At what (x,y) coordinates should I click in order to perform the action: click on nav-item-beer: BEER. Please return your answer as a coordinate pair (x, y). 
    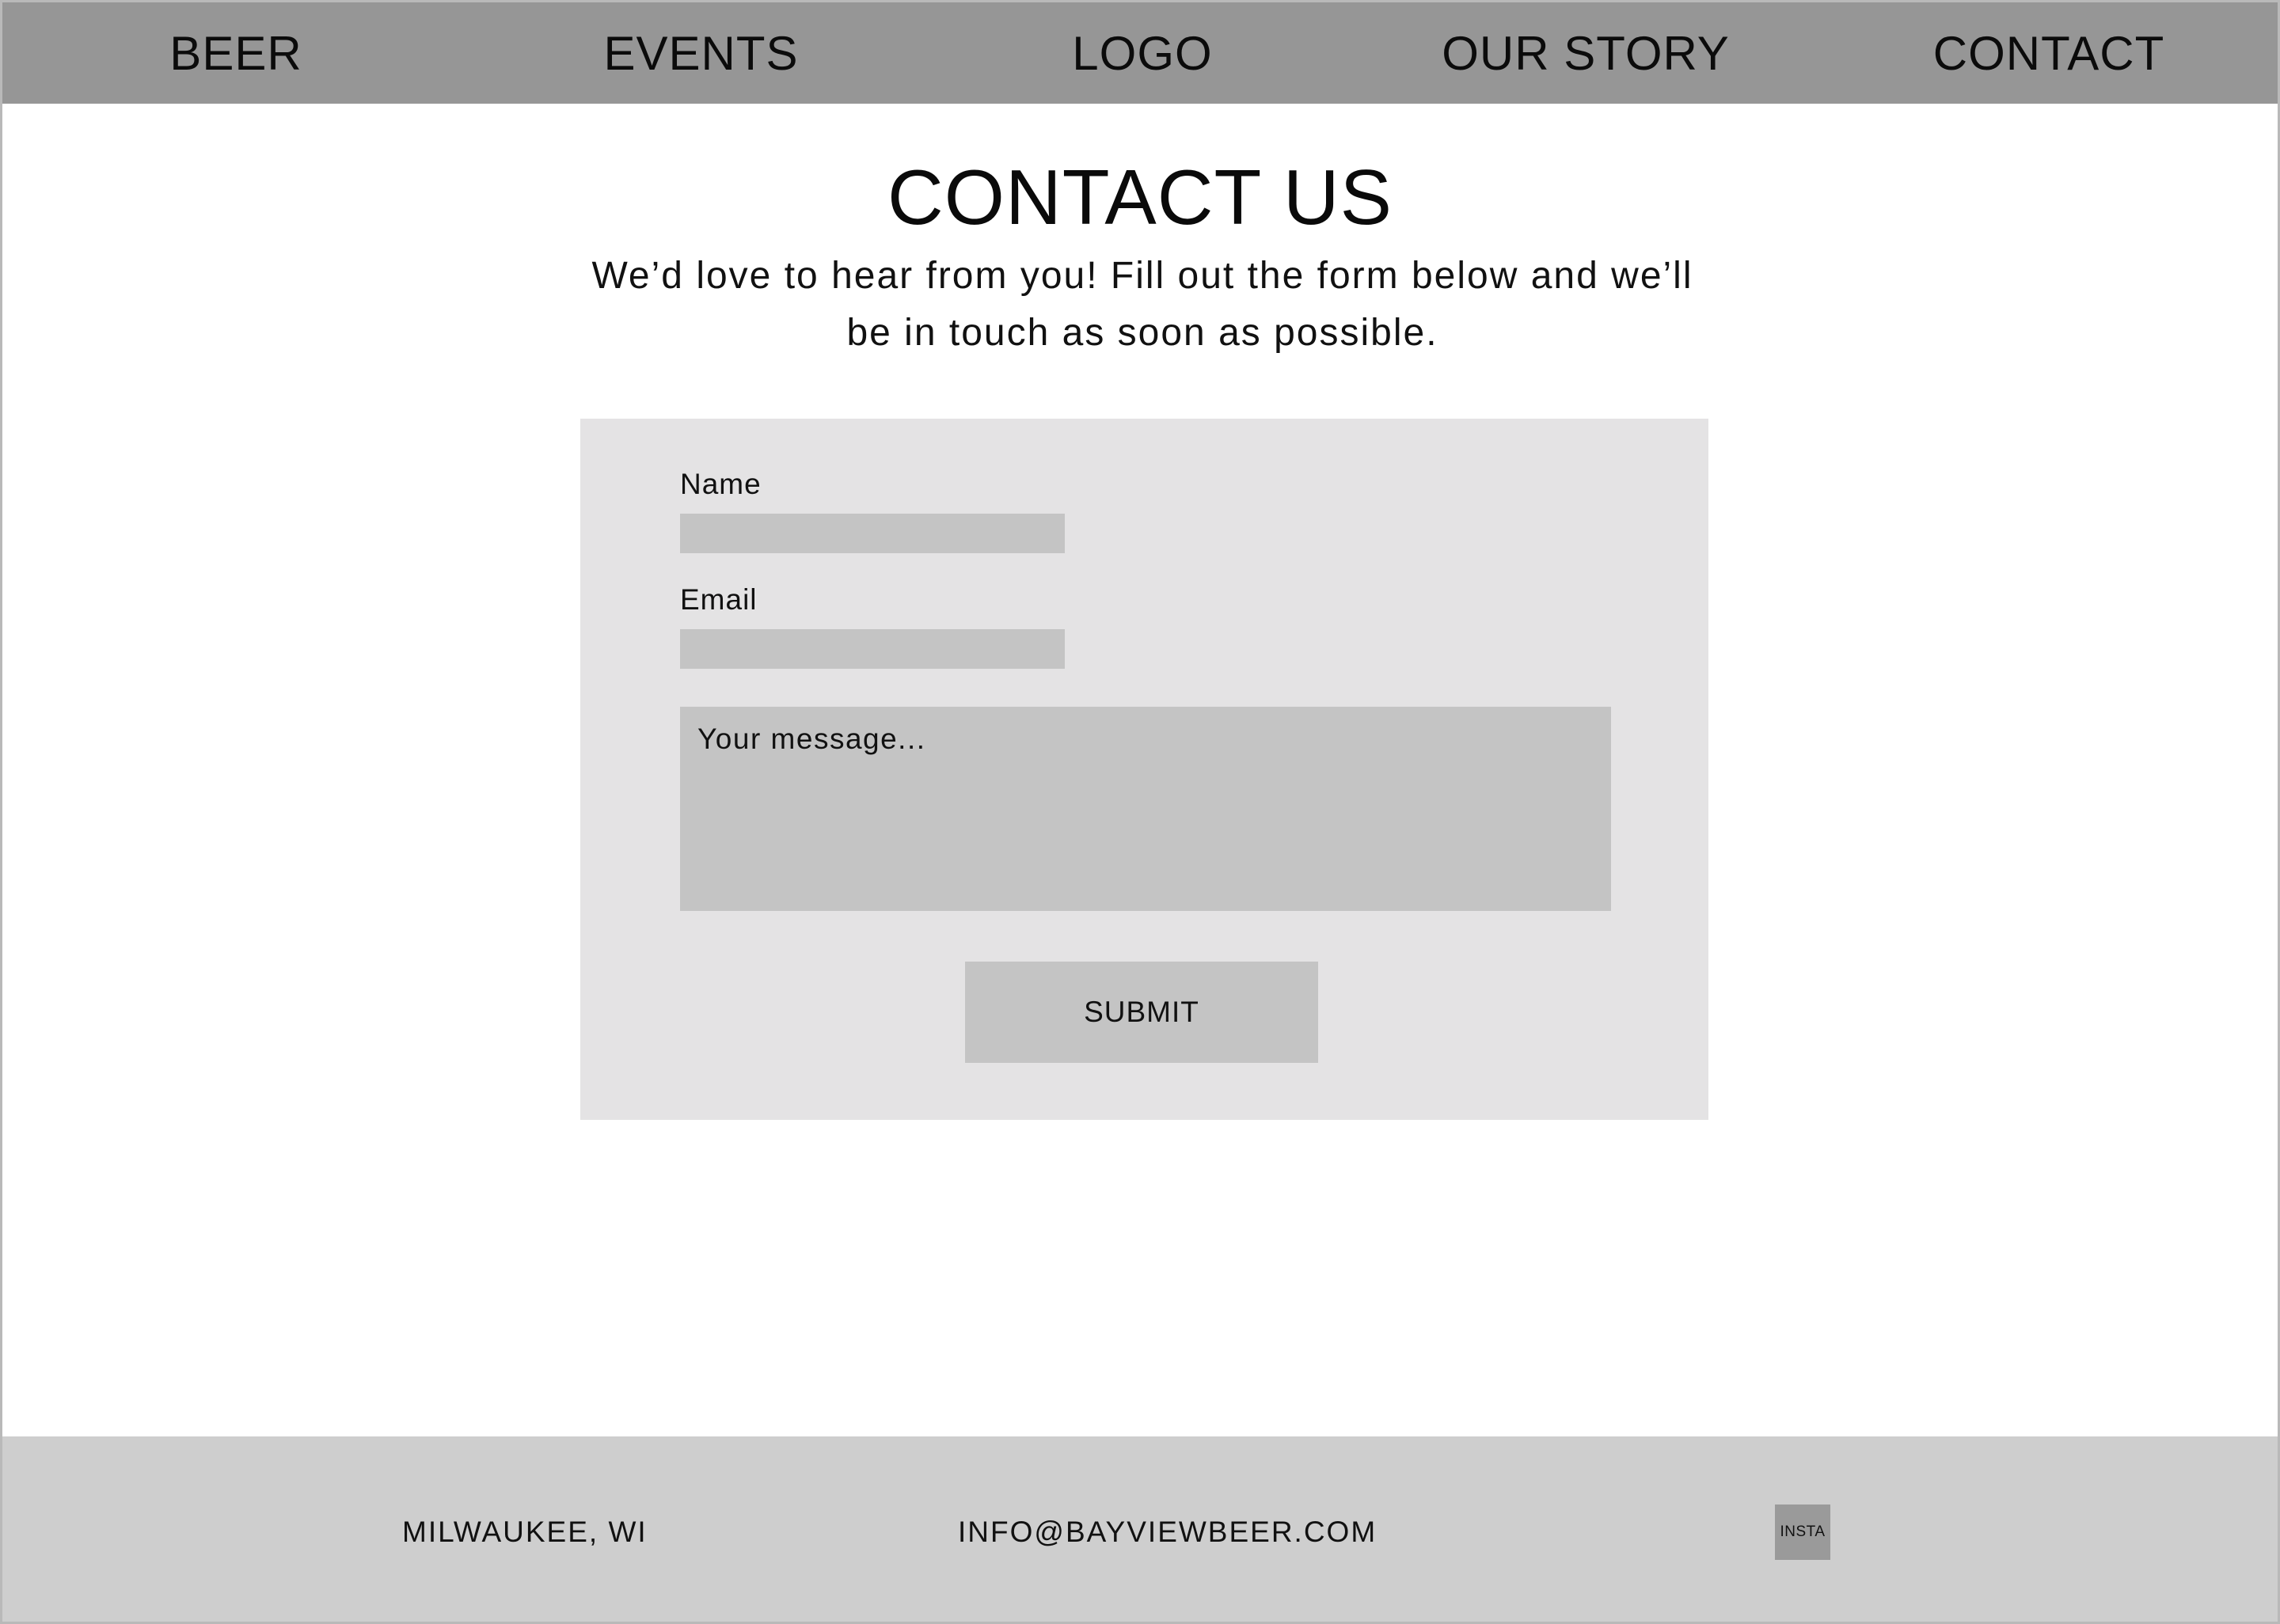
    Looking at the image, I should click on (236, 53).